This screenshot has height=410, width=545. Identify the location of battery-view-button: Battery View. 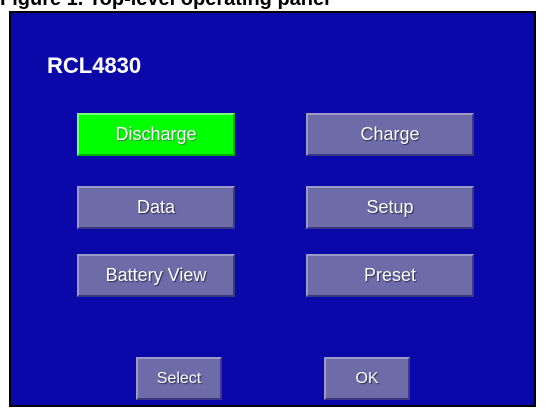
(156, 275).